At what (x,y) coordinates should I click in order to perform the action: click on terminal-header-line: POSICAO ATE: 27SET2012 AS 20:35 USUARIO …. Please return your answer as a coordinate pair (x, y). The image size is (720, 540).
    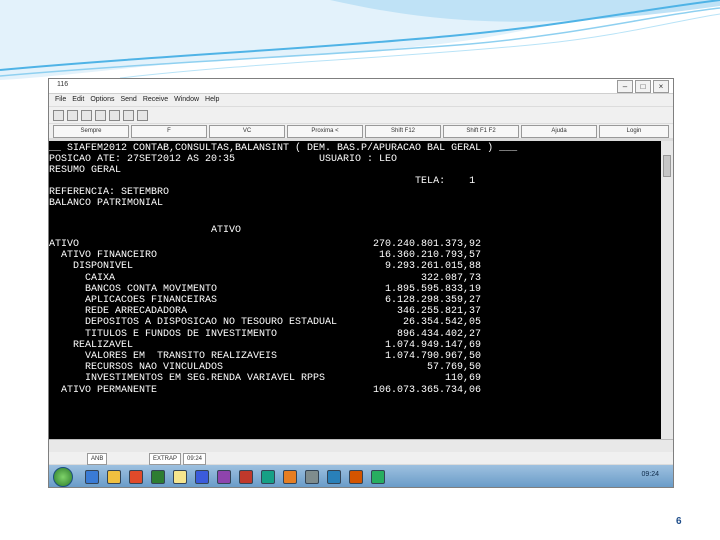
    Looking at the image, I should click on (223, 159).